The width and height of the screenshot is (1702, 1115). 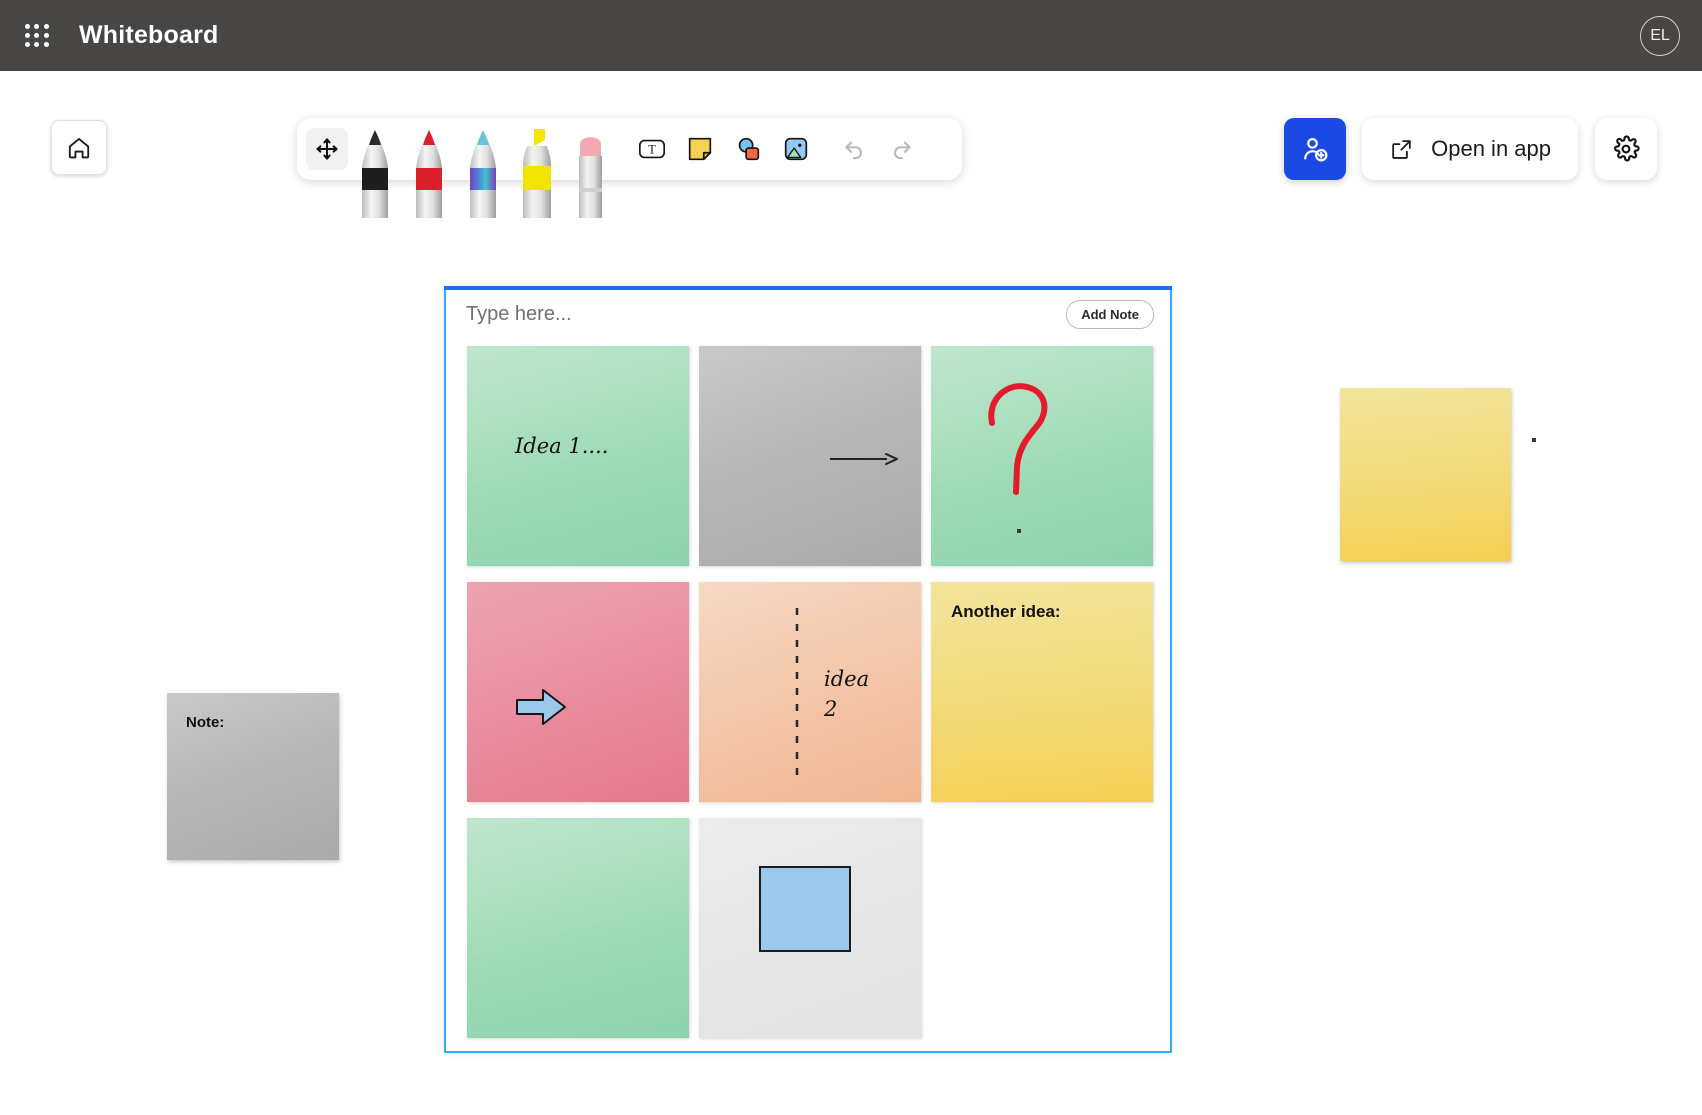 I want to click on grid-apps-icon, so click(x=37, y=36).